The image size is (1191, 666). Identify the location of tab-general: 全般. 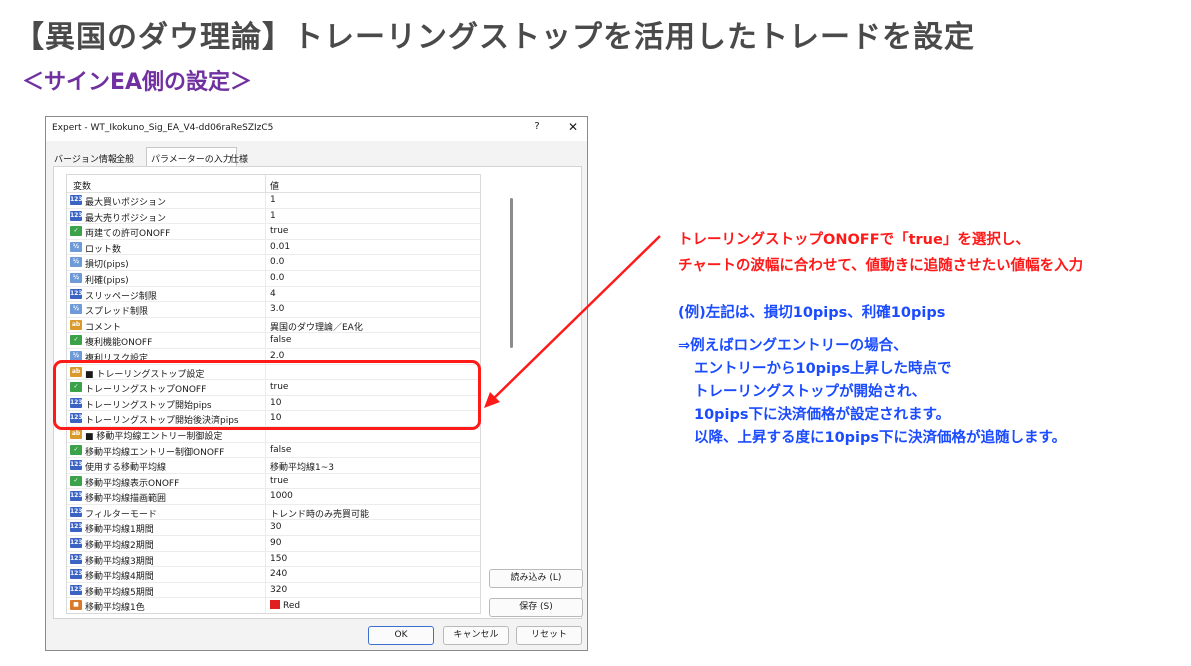
(125, 157).